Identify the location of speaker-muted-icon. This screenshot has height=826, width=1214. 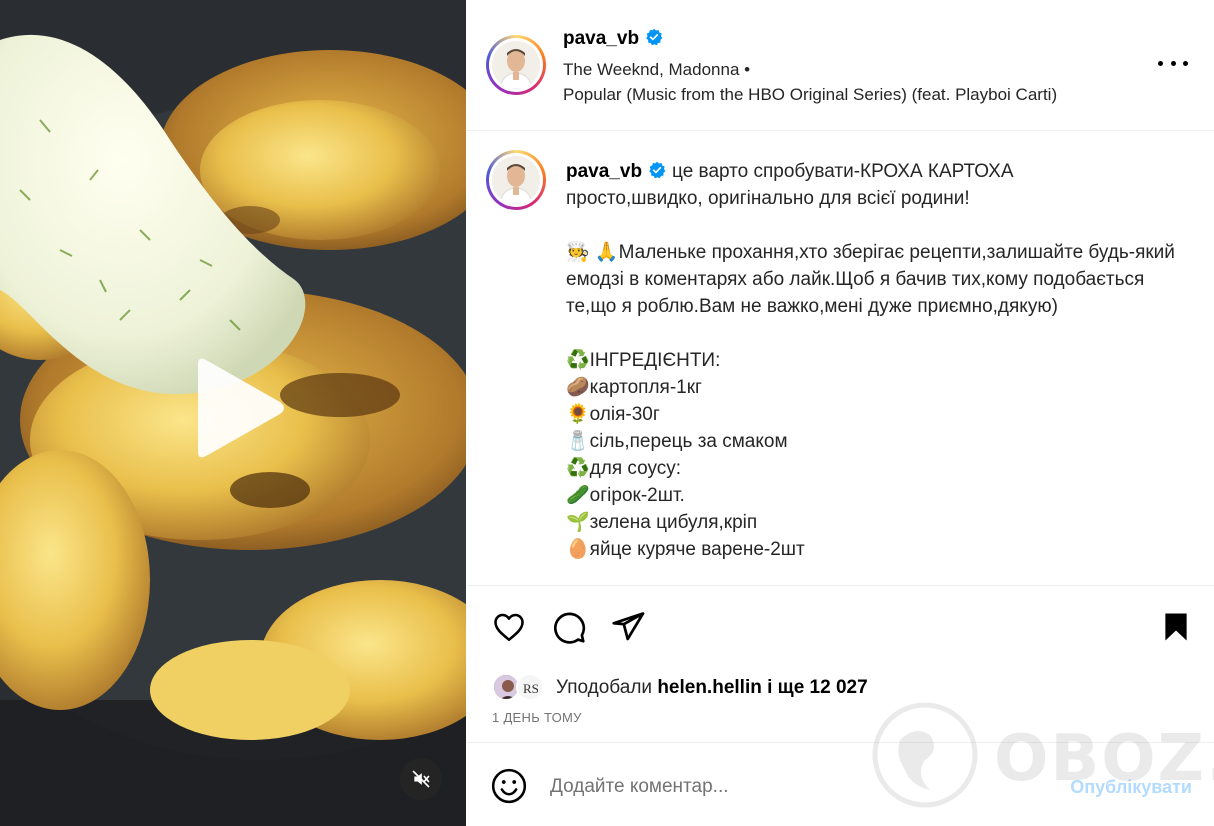
(421, 779).